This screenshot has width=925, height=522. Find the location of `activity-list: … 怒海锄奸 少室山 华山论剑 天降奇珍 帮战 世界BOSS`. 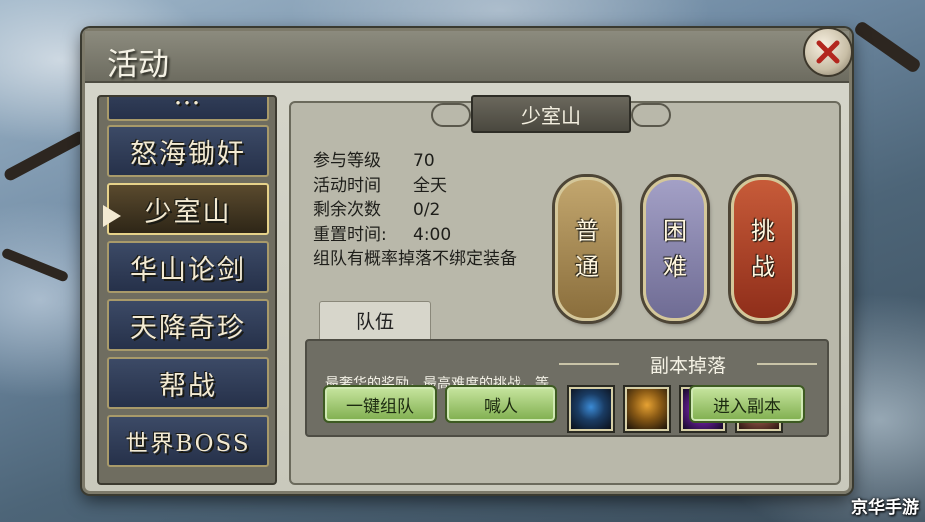

activity-list: … 怒海锄奸 少室山 华山论剑 天降奇珍 帮战 世界BOSS is located at coordinates (187, 290).